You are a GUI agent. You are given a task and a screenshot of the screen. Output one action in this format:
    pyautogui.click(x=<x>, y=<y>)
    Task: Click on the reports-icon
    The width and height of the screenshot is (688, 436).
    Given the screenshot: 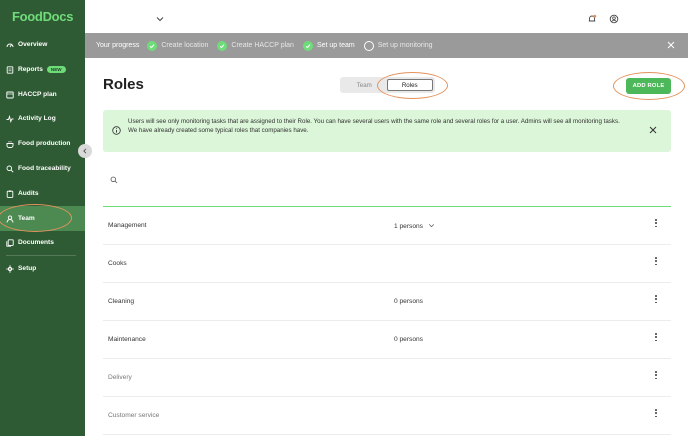 What is the action you would take?
    pyautogui.click(x=10, y=69)
    